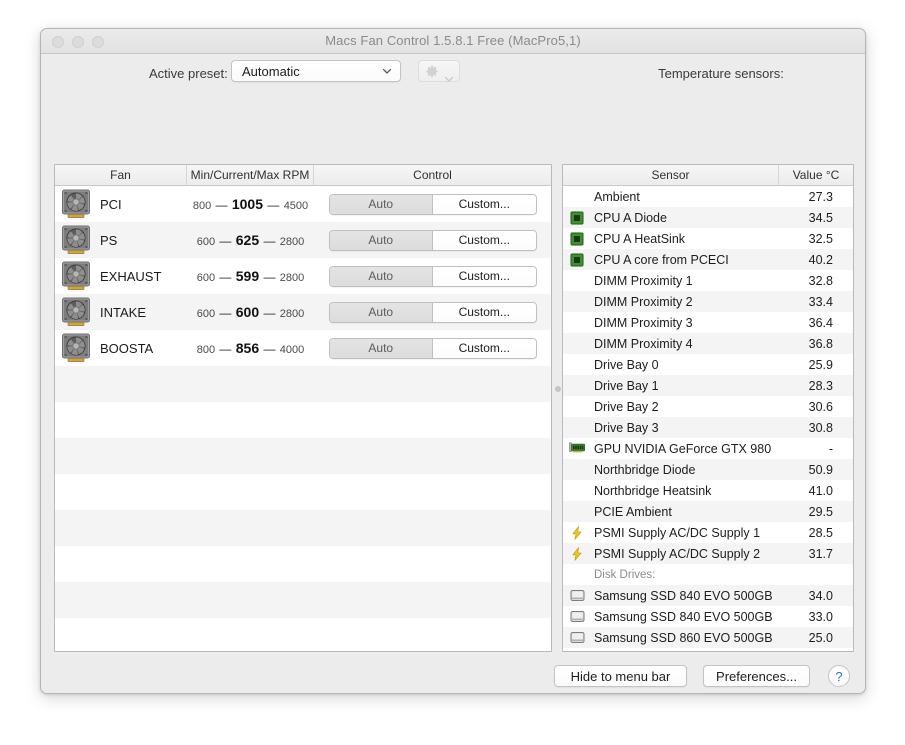 The height and width of the screenshot is (745, 905). What do you see at coordinates (708, 196) in the screenshot?
I see `sensor-row: Ambient 27.3` at bounding box center [708, 196].